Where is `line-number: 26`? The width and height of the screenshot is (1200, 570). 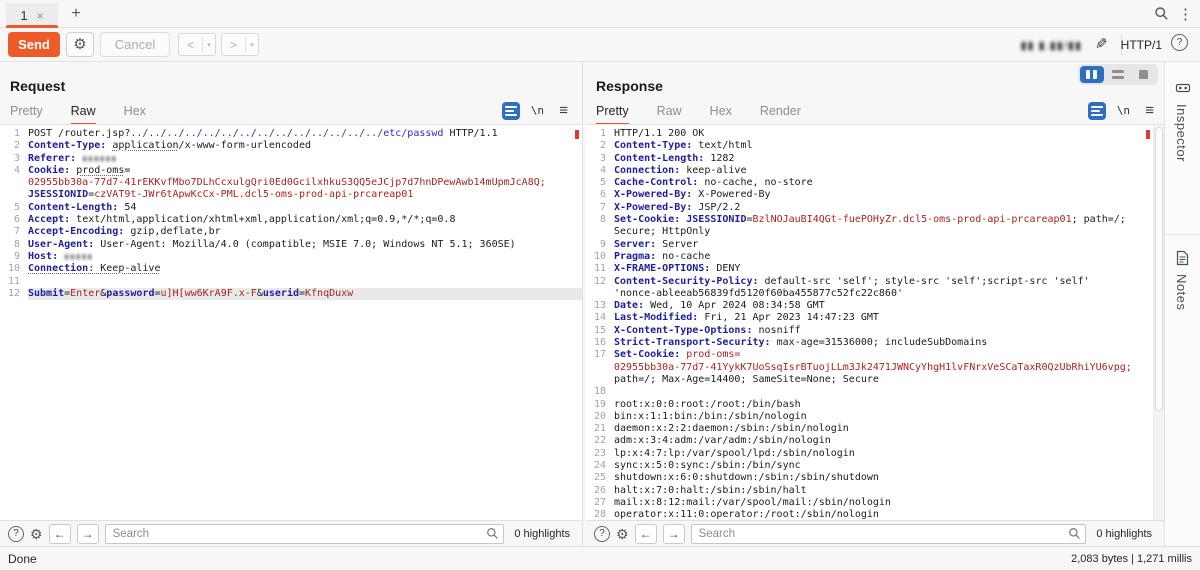 line-number: 26 is located at coordinates (599, 490).